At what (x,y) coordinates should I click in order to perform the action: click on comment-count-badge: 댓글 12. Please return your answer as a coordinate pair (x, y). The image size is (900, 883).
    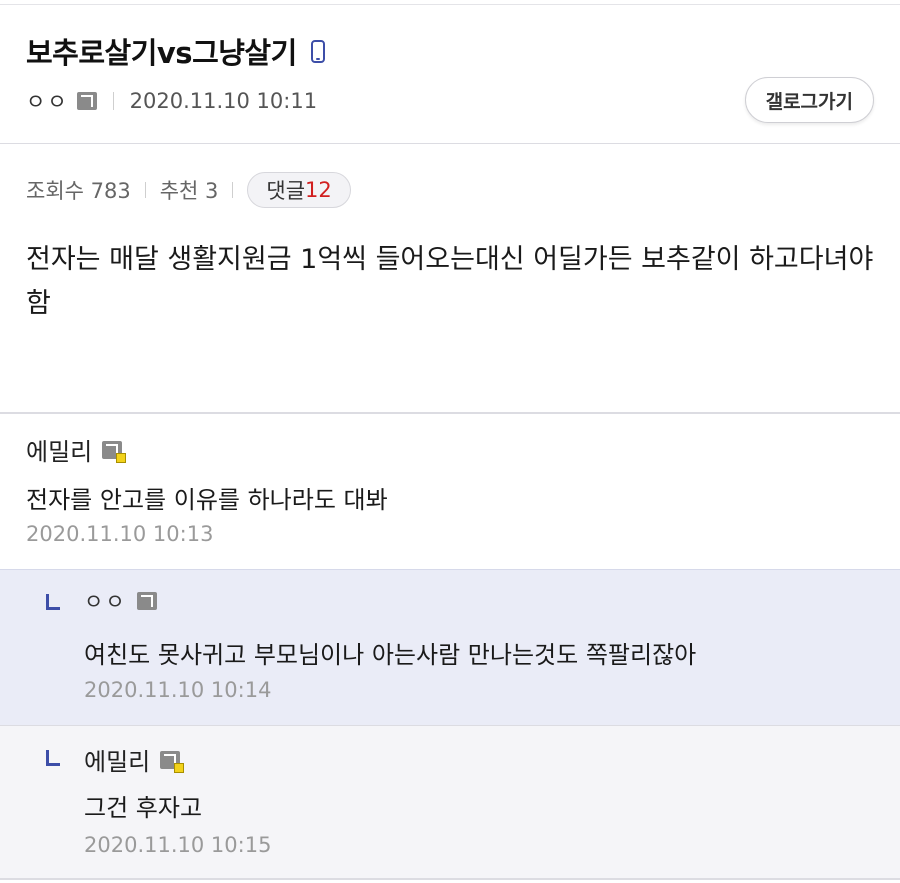
    Looking at the image, I should click on (299, 190).